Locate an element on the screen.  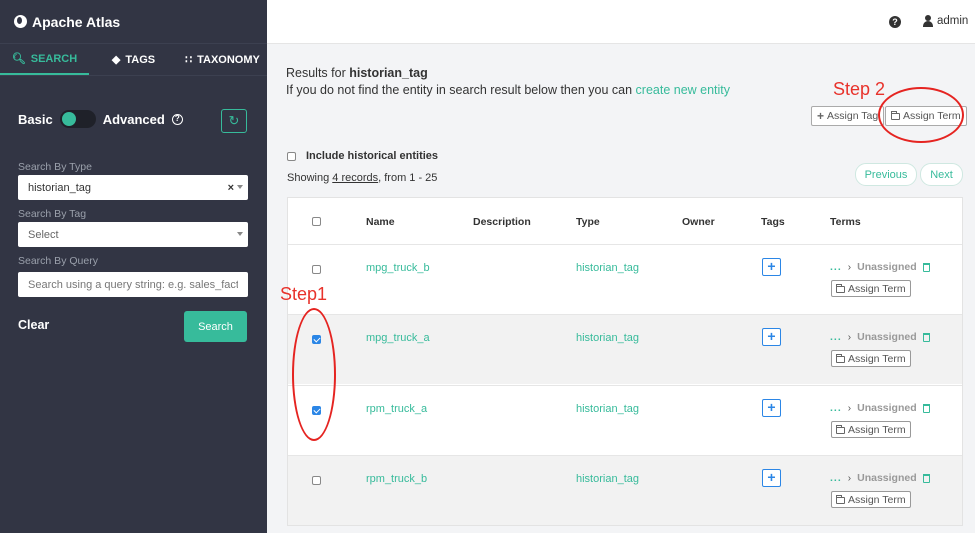
column-header-owner: Owner is located at coordinates (698, 222).